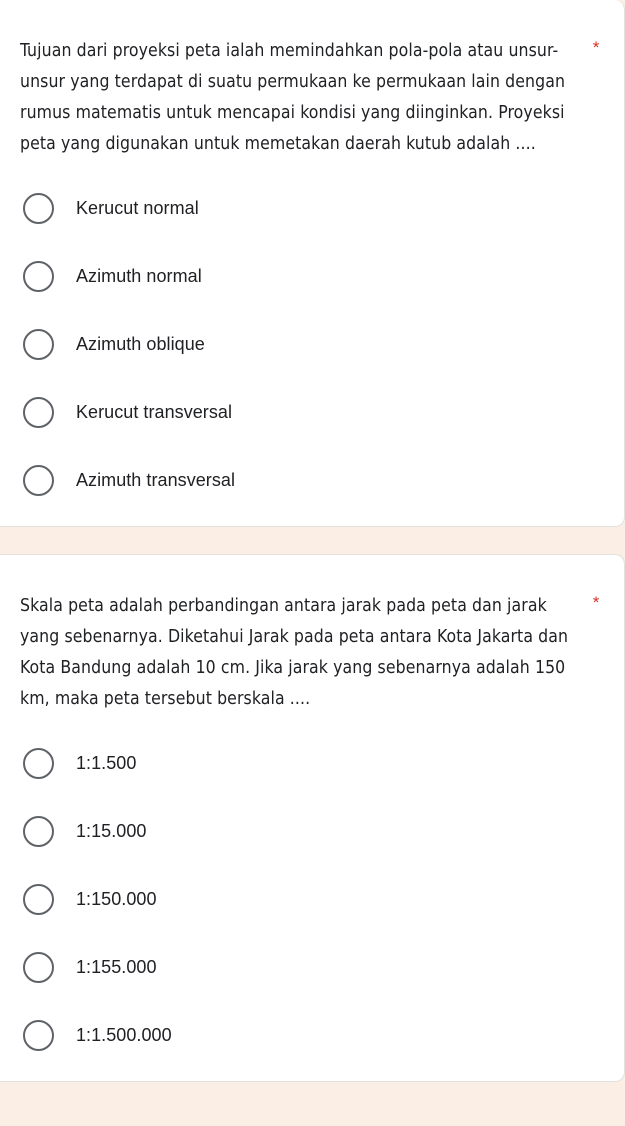 The width and height of the screenshot is (625, 1126). I want to click on option-row: Kerucut transversal, so click(311, 412).